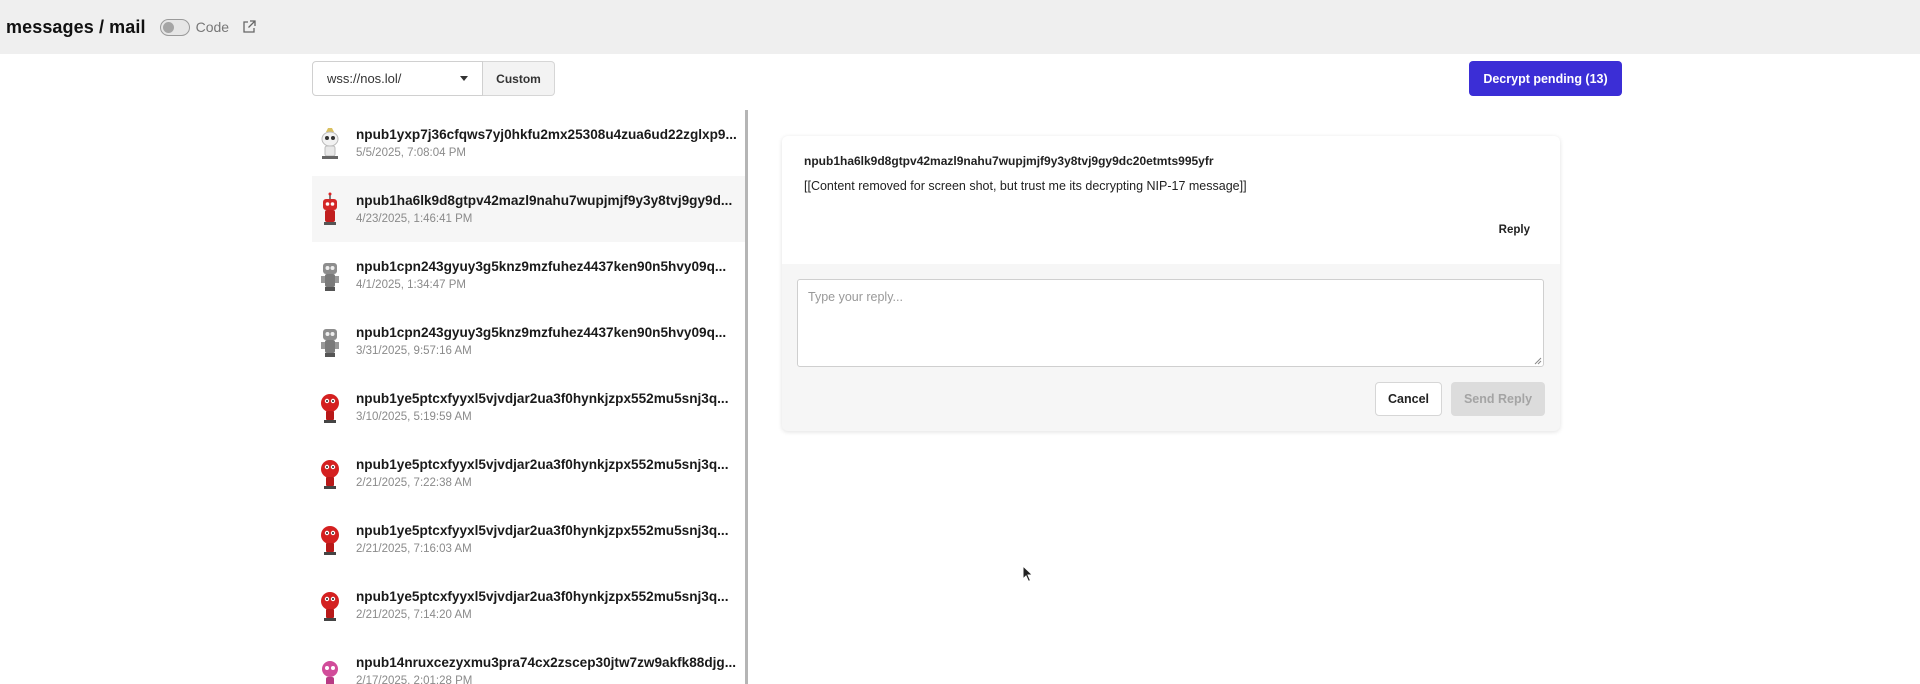  Describe the element at coordinates (1514, 230) in the screenshot. I see `reply-button: Reply` at that location.